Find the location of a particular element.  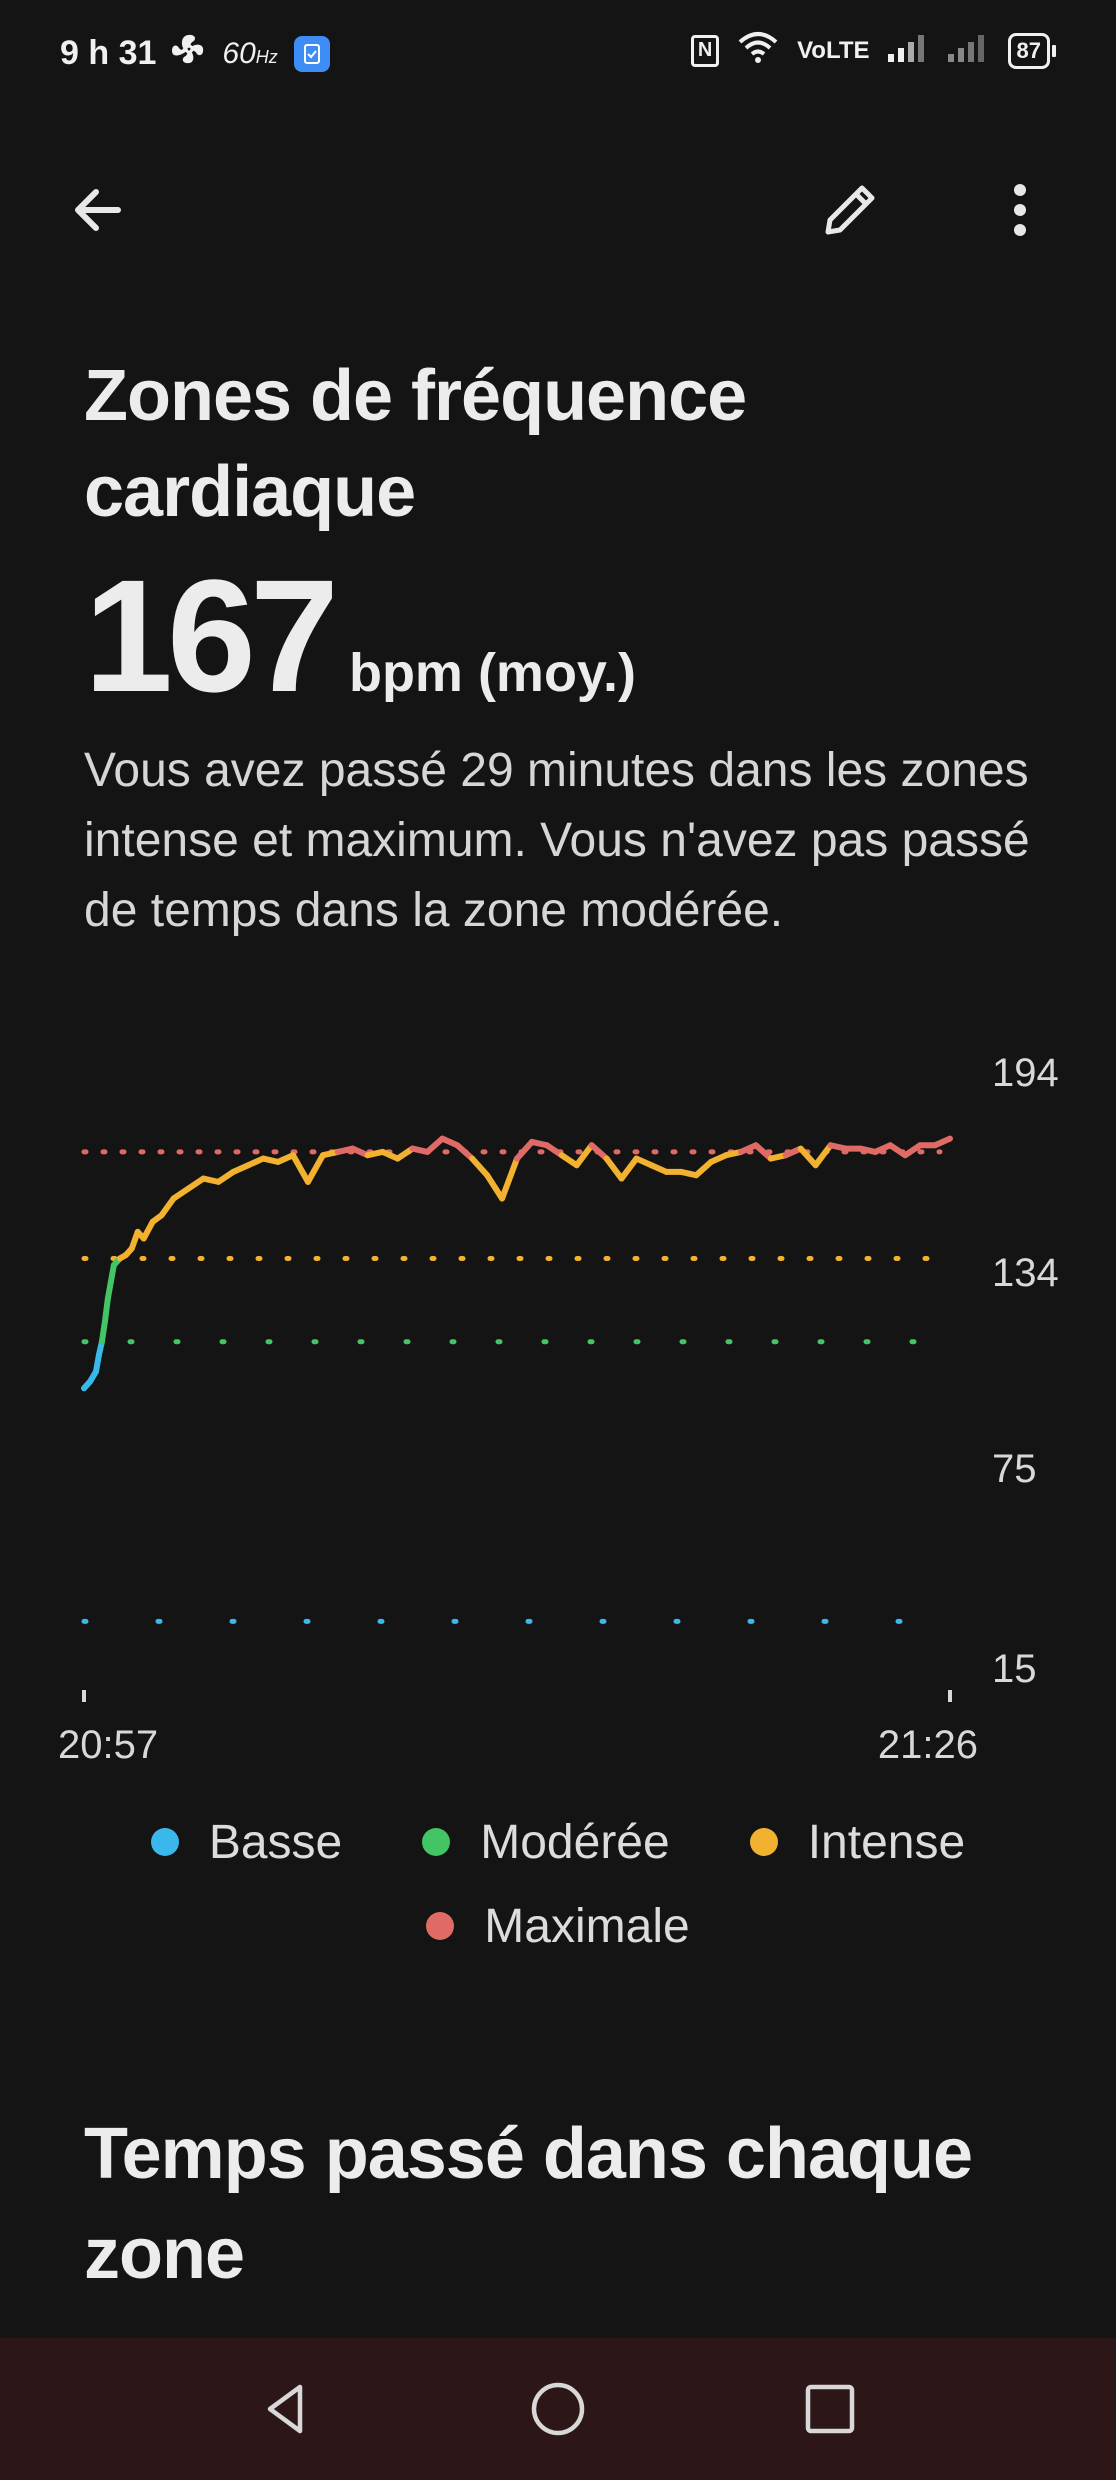

triangle-back-icon is located at coordinates (286, 2409).